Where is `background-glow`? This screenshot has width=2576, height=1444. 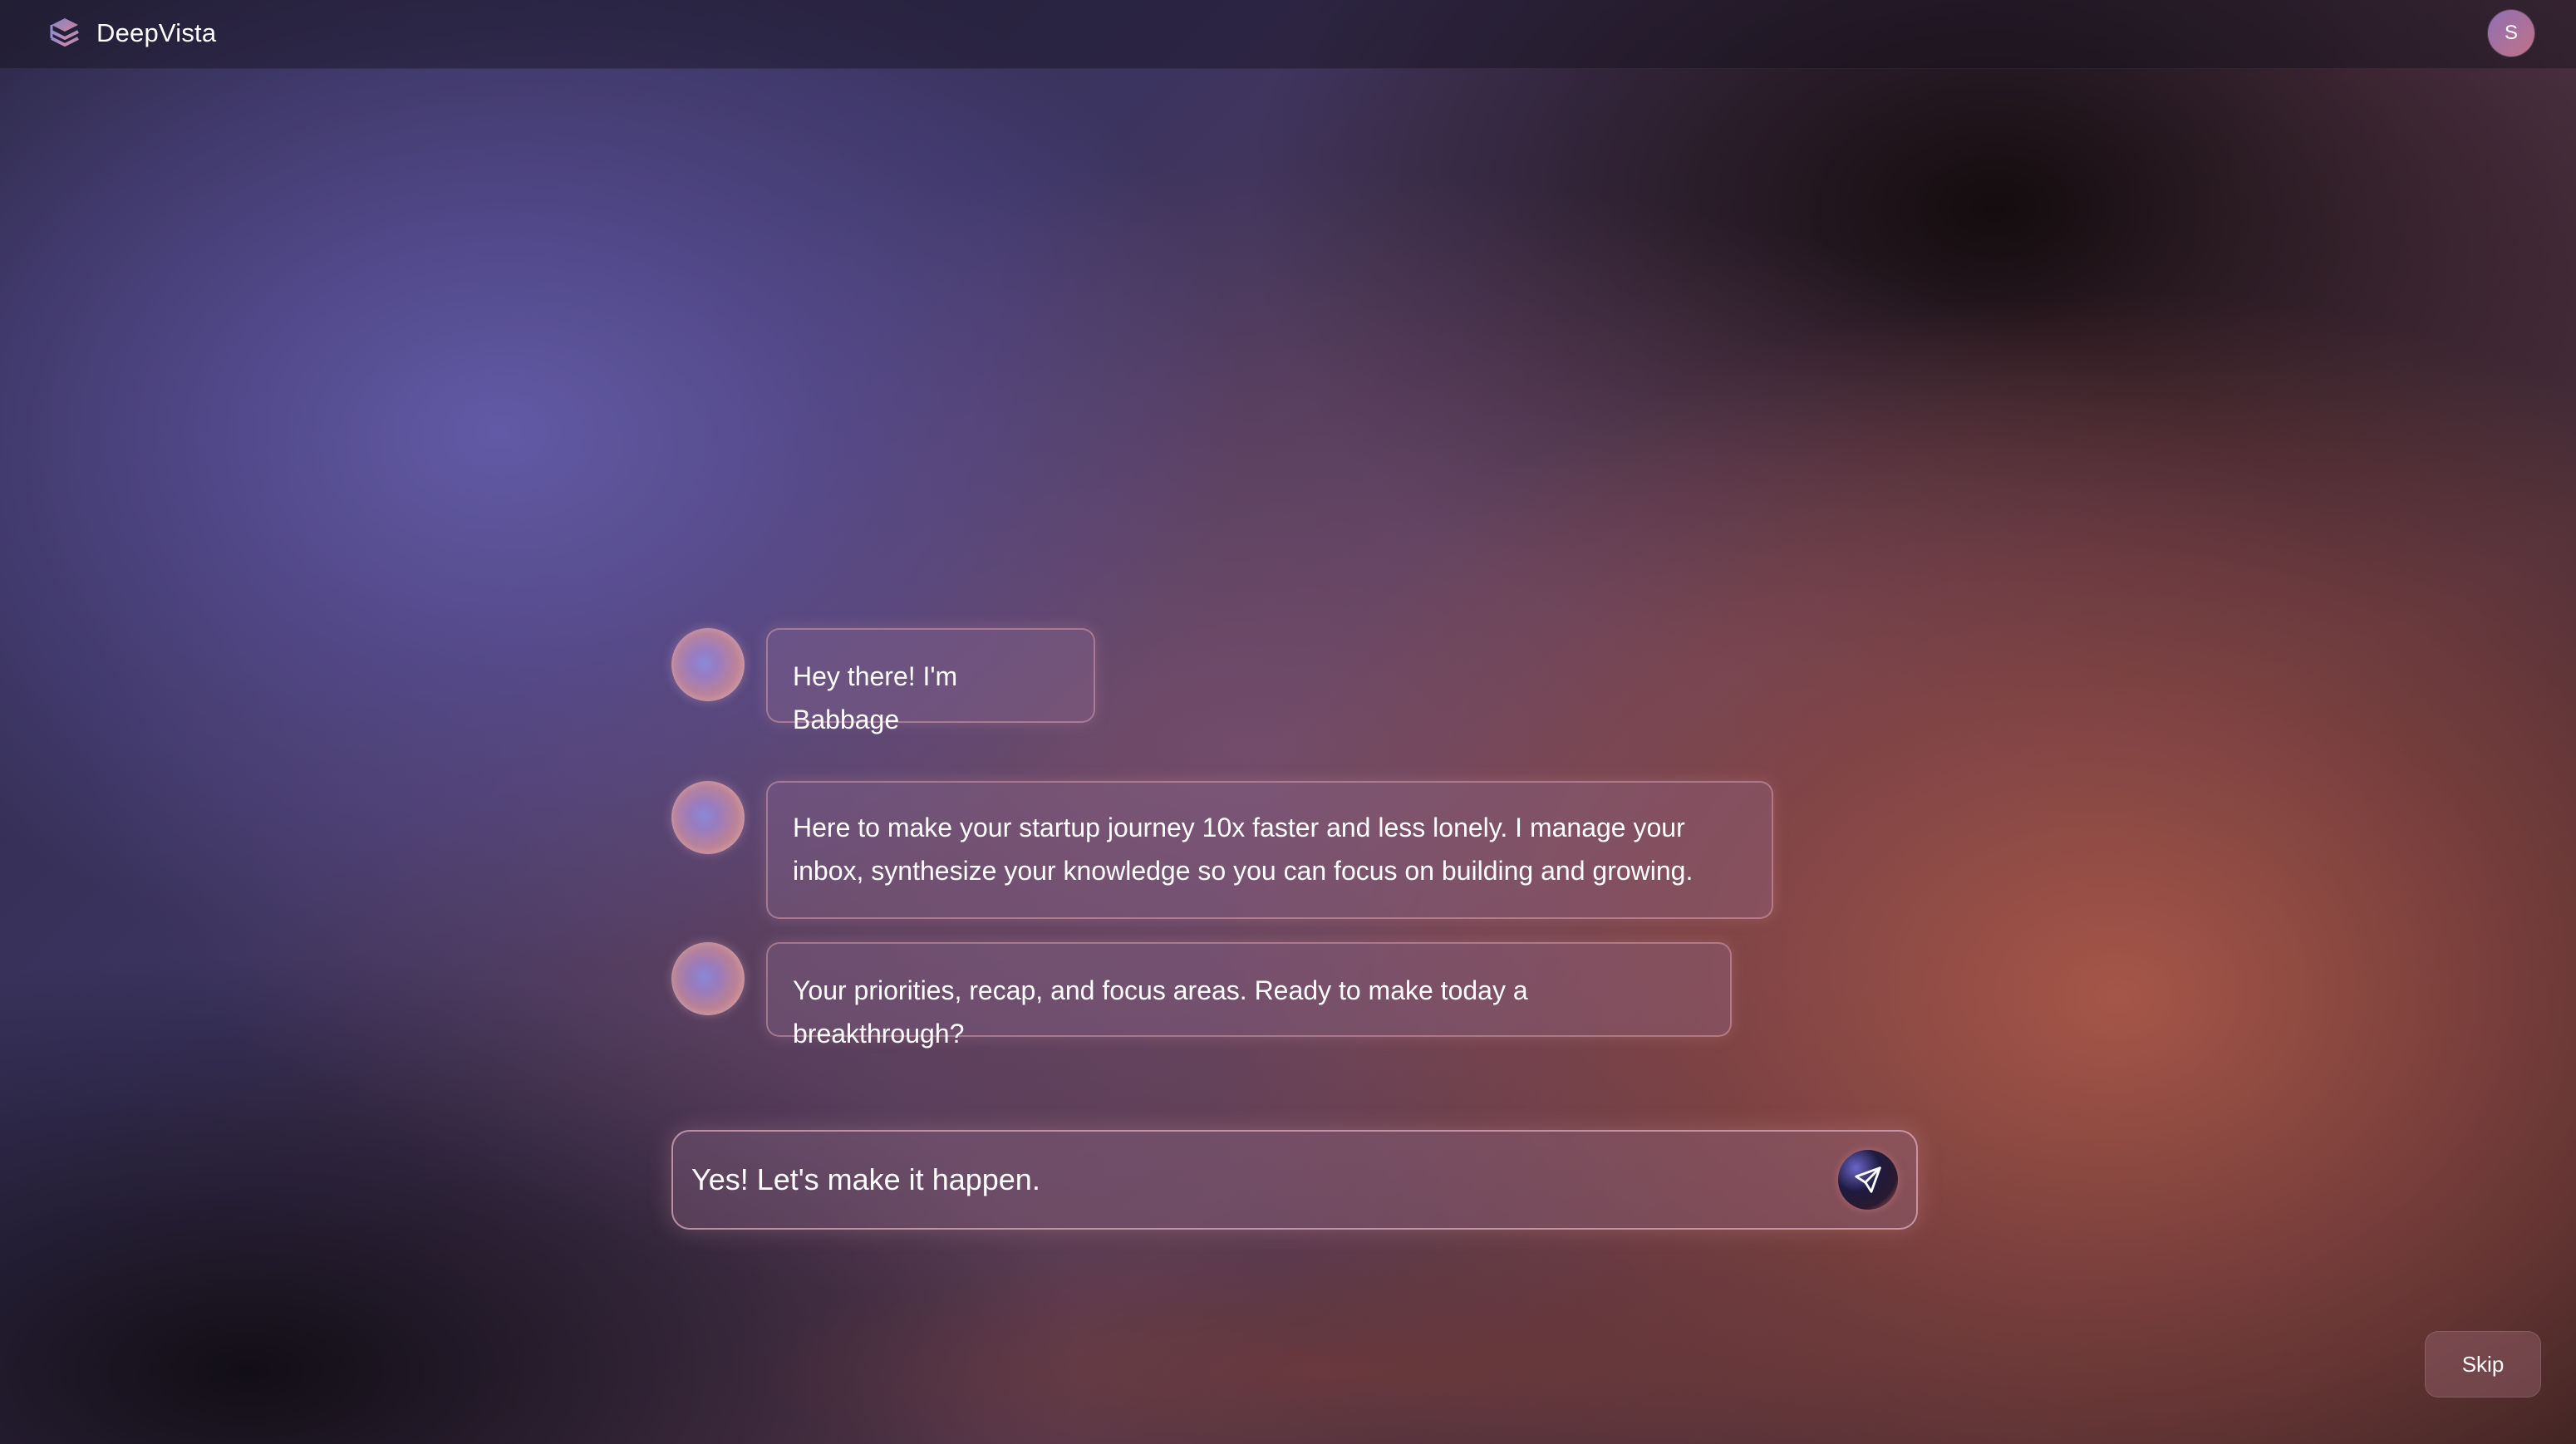
background-glow is located at coordinates (1329, 1345).